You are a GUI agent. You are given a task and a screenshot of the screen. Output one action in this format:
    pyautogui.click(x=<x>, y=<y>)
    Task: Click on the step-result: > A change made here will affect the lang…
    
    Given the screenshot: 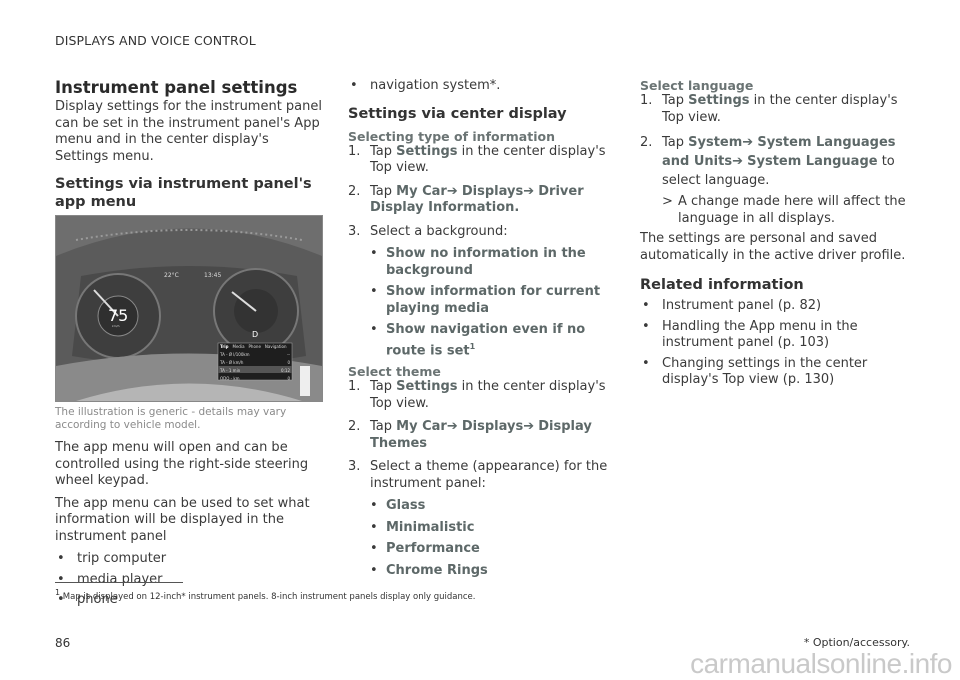 What is the action you would take?
    pyautogui.click(x=788, y=210)
    